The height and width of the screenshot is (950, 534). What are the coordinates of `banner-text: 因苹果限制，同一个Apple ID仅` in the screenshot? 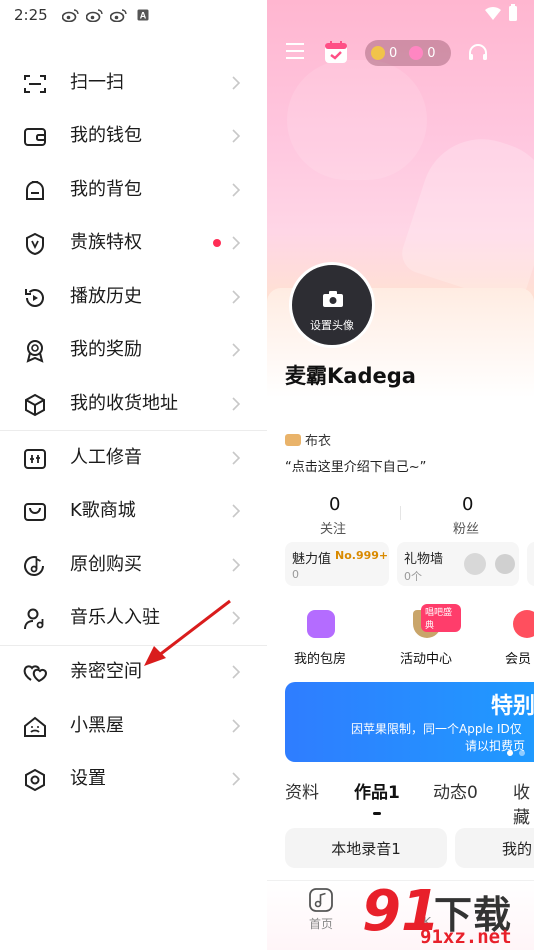 It's located at (436, 729).